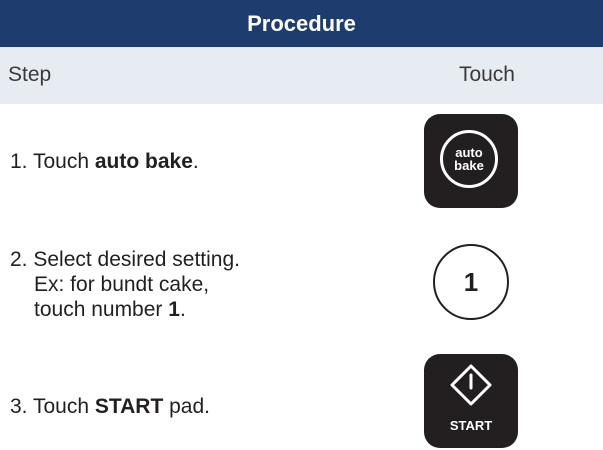 The width and height of the screenshot is (603, 450). I want to click on step-2-line3-post: ., so click(182, 309).